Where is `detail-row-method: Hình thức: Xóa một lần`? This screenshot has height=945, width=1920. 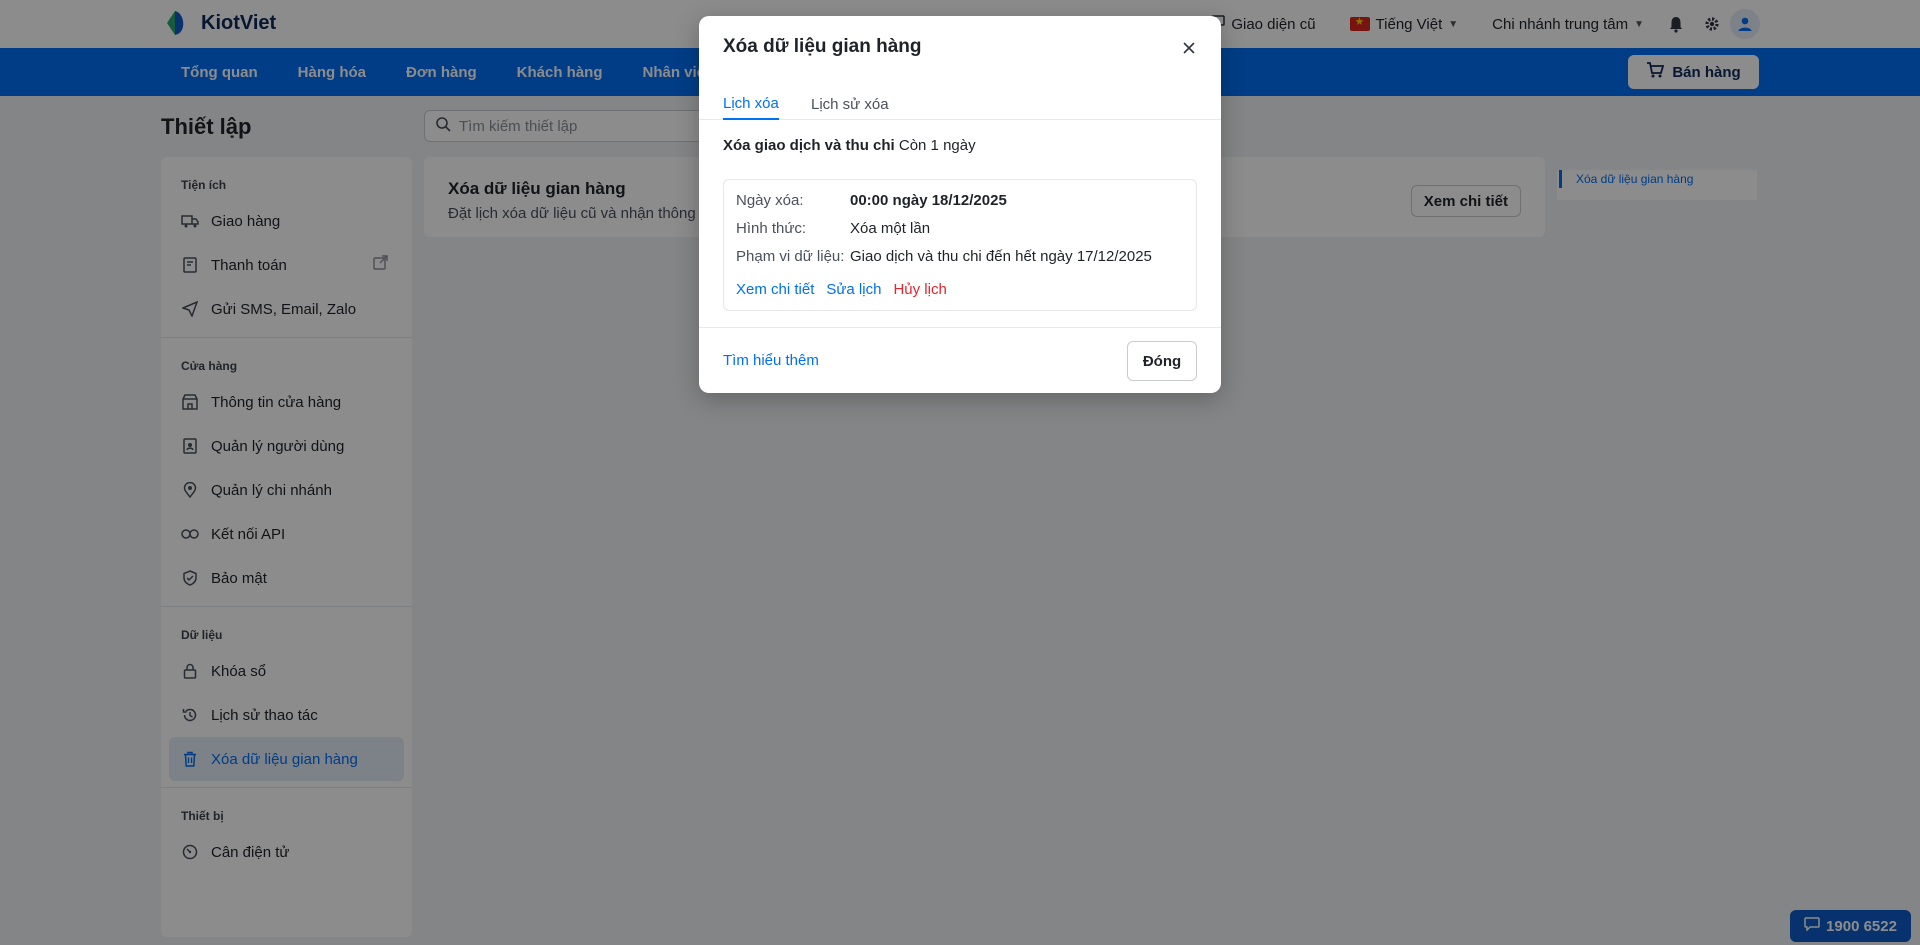 detail-row-method: Hình thức: Xóa một lần is located at coordinates (833, 228).